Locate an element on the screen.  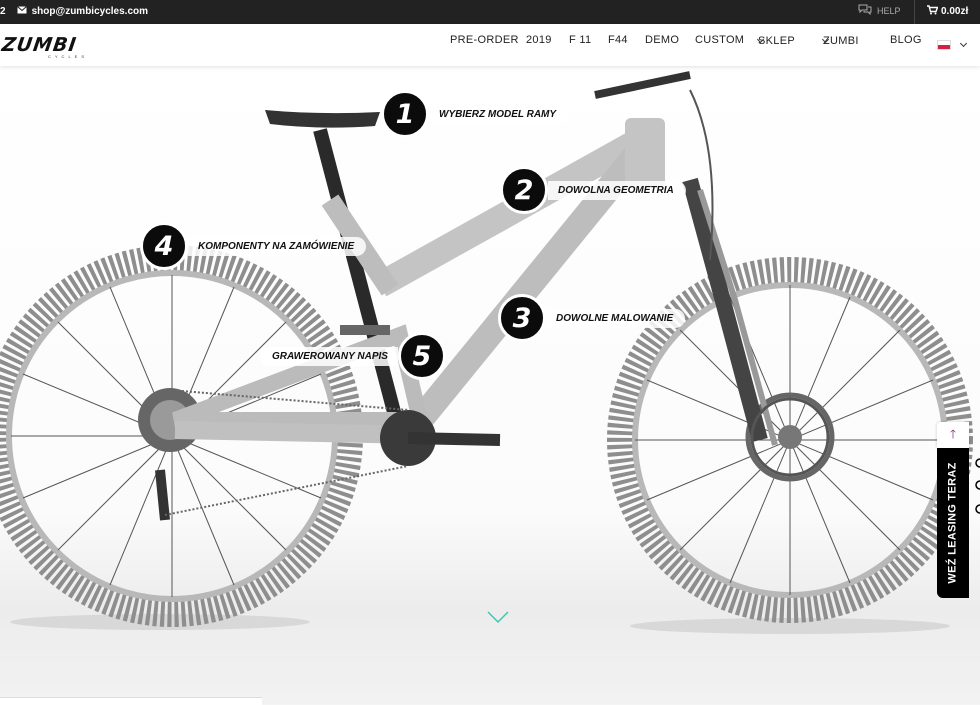
callout-4: 4 KOMPONENTY NA ZAMÓWIENIE is located at coordinates (253, 246).